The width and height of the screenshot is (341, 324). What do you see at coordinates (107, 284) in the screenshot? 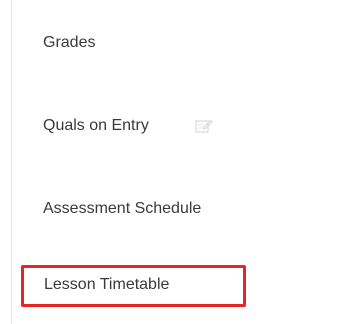
I see `sidebar-item-label: Lesson Timetable` at bounding box center [107, 284].